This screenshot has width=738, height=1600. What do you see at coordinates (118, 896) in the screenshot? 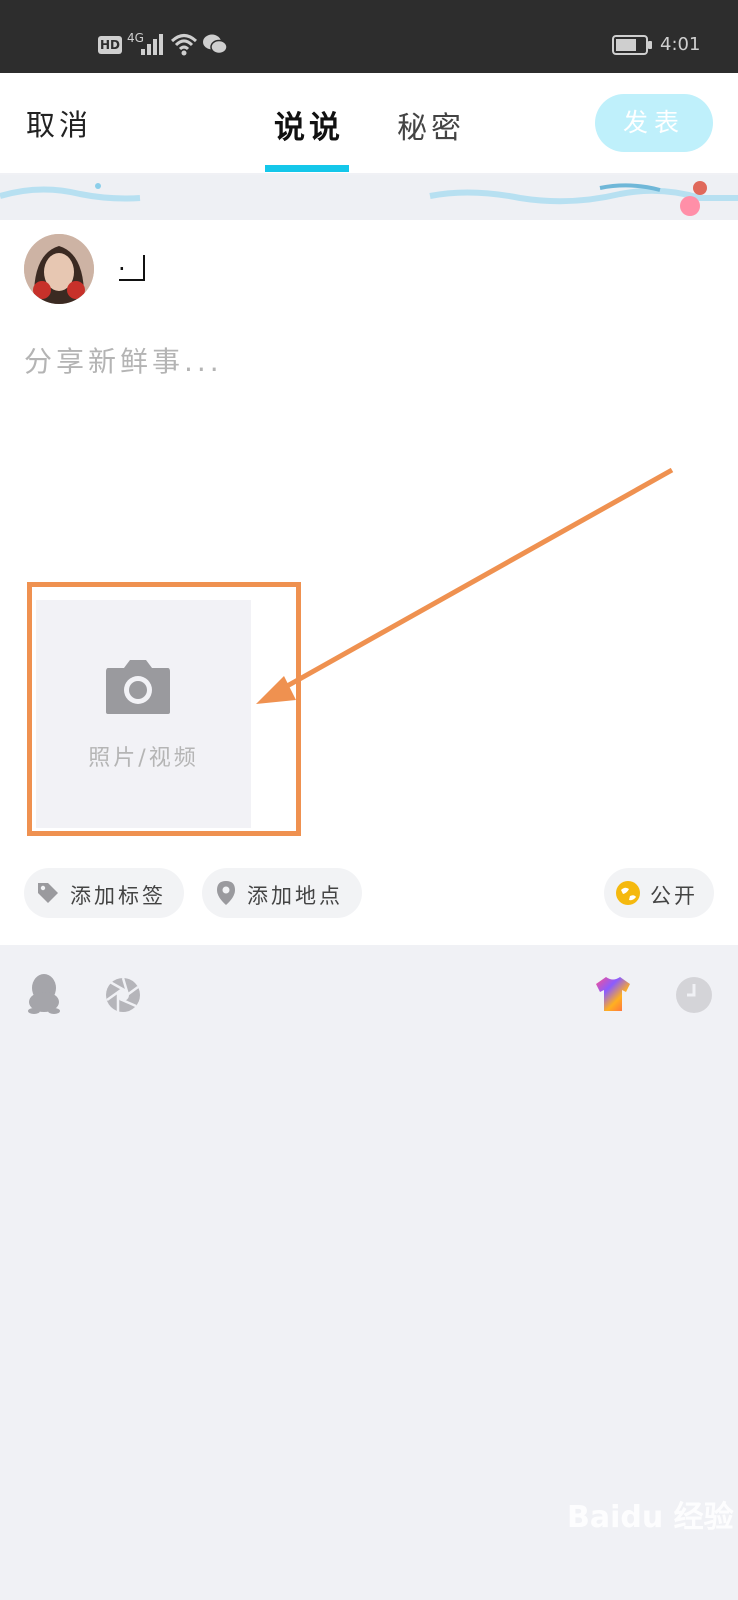
I see `add-tag-label: 添加标签` at bounding box center [118, 896].